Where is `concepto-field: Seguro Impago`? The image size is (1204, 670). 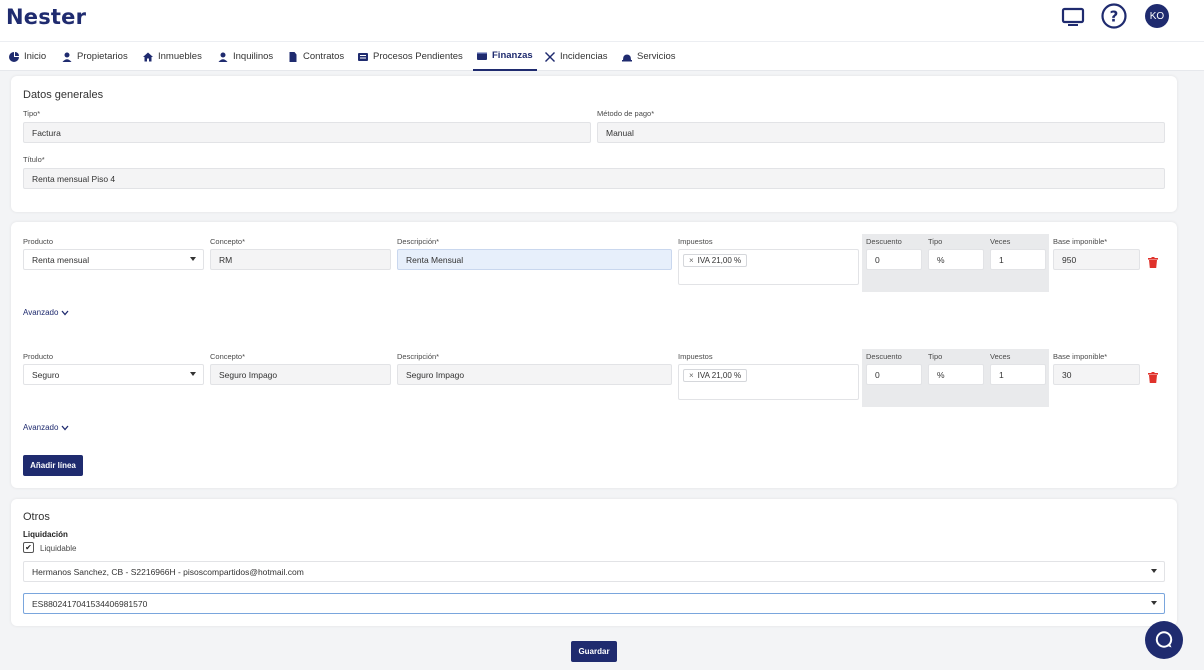 concepto-field: Seguro Impago is located at coordinates (300, 374).